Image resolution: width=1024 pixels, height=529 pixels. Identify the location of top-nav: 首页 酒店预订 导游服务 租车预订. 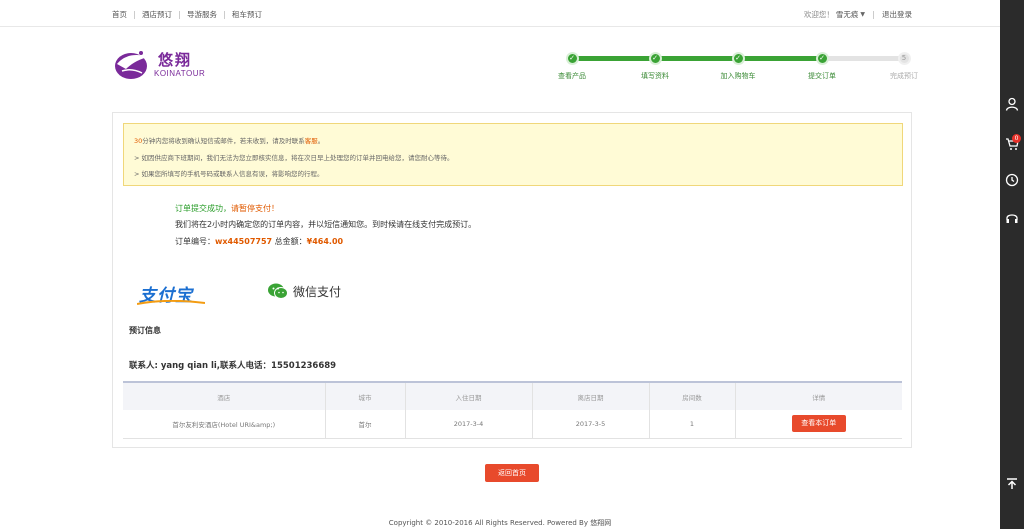
(187, 14).